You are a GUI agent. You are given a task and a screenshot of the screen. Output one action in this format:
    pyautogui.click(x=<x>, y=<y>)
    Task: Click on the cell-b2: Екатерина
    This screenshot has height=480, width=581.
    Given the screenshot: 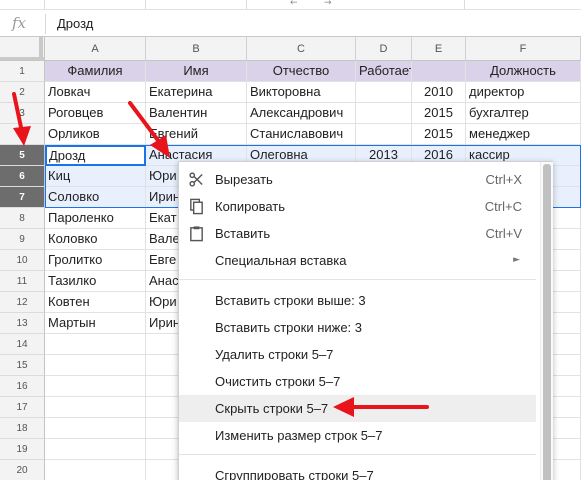 What is the action you would take?
    pyautogui.click(x=196, y=92)
    